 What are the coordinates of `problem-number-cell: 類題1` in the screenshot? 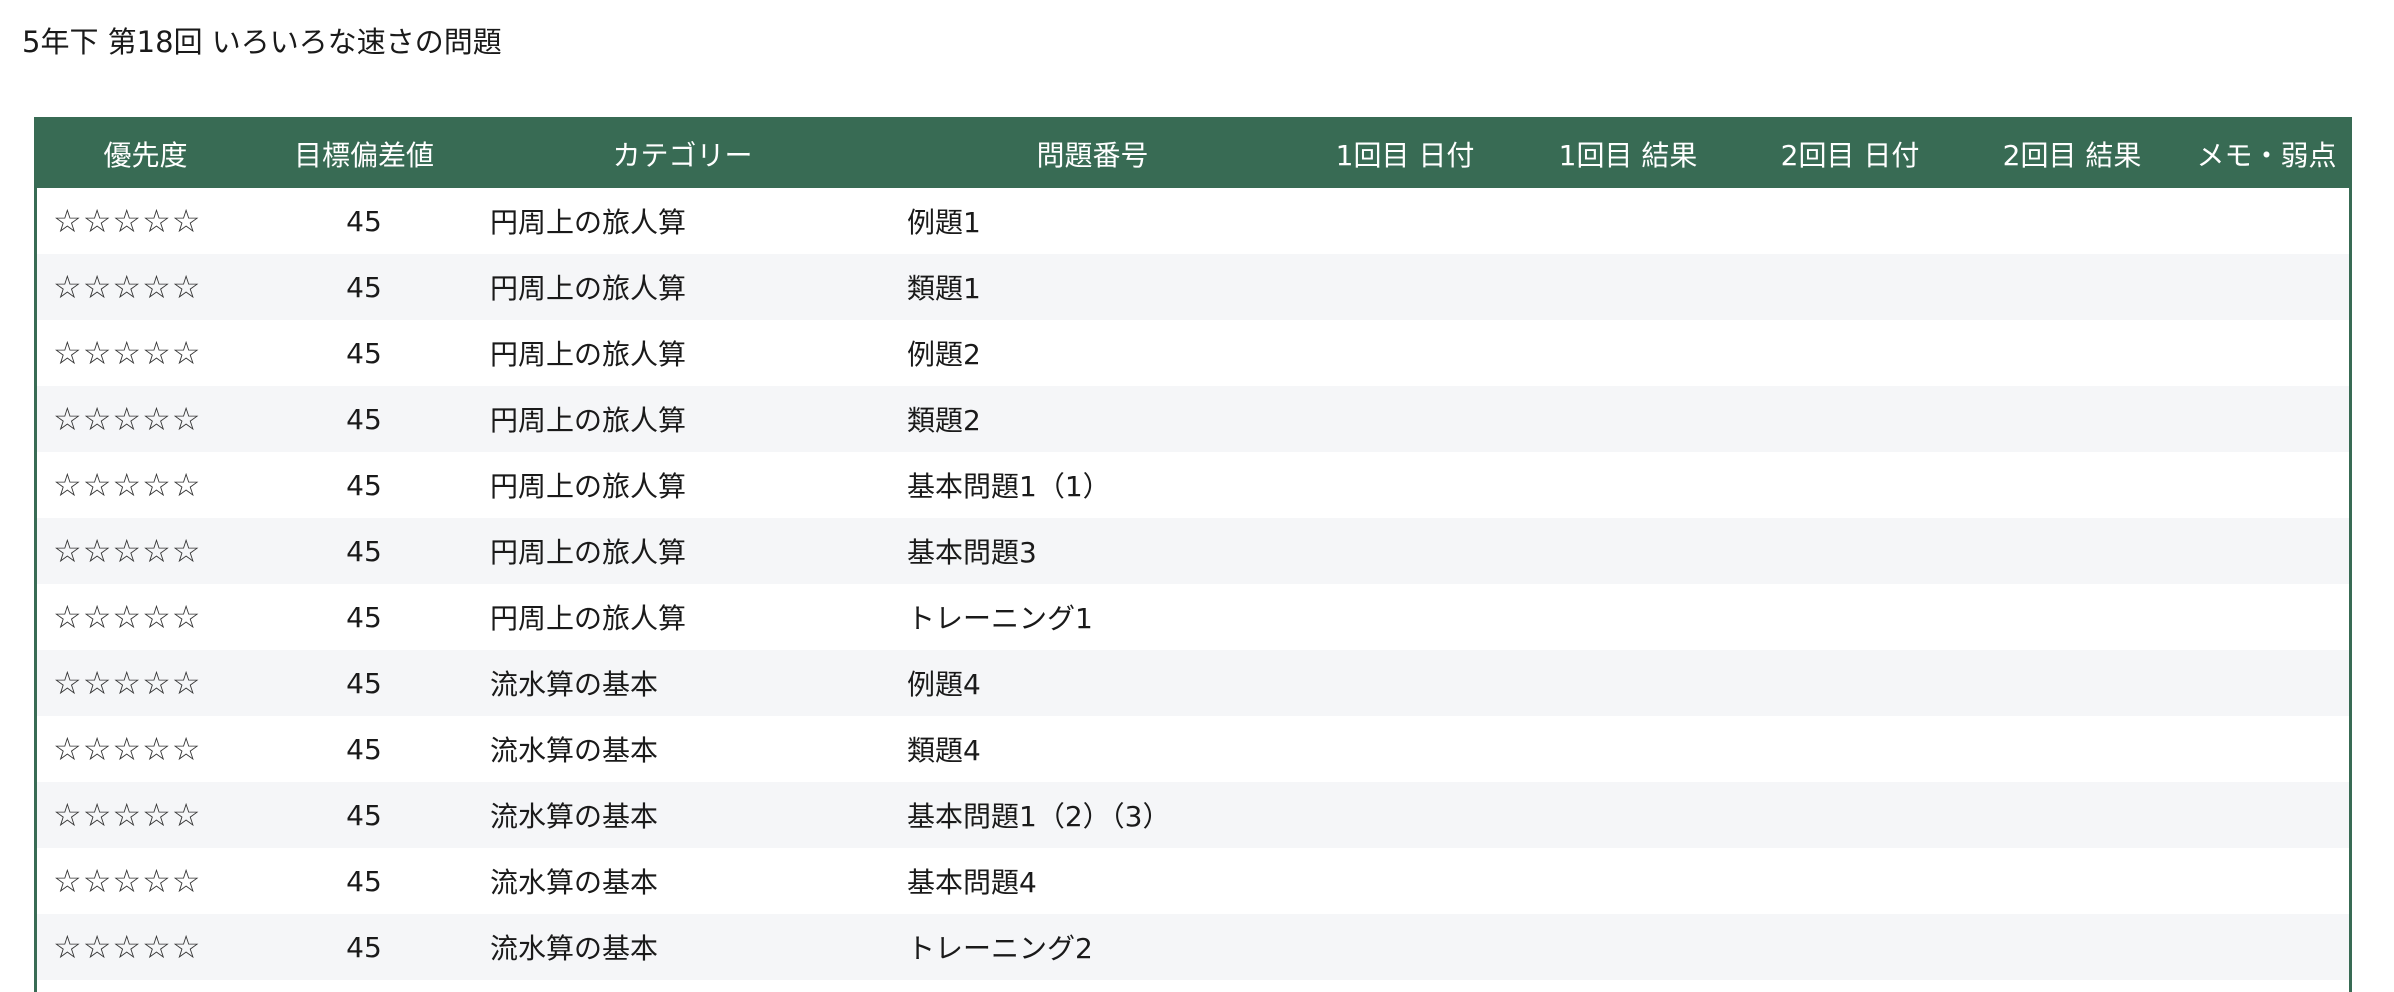 It's located at (944, 288).